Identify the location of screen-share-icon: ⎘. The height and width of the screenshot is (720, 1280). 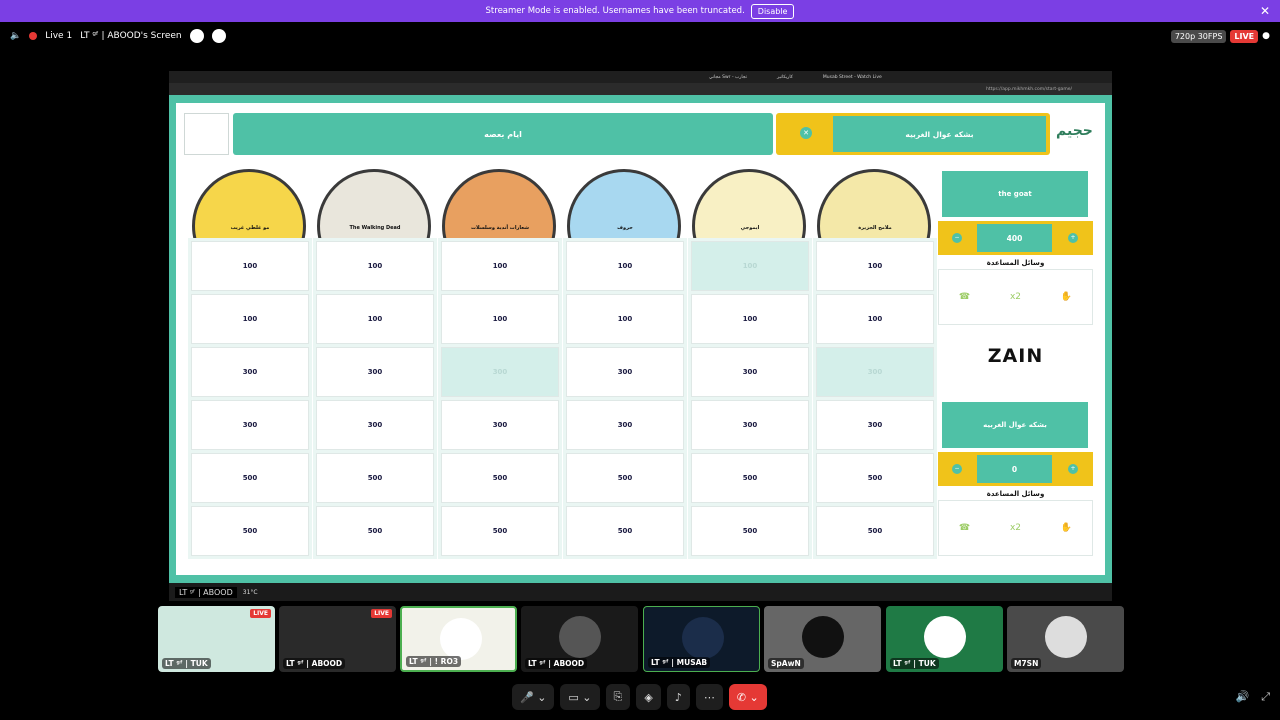
(618, 697).